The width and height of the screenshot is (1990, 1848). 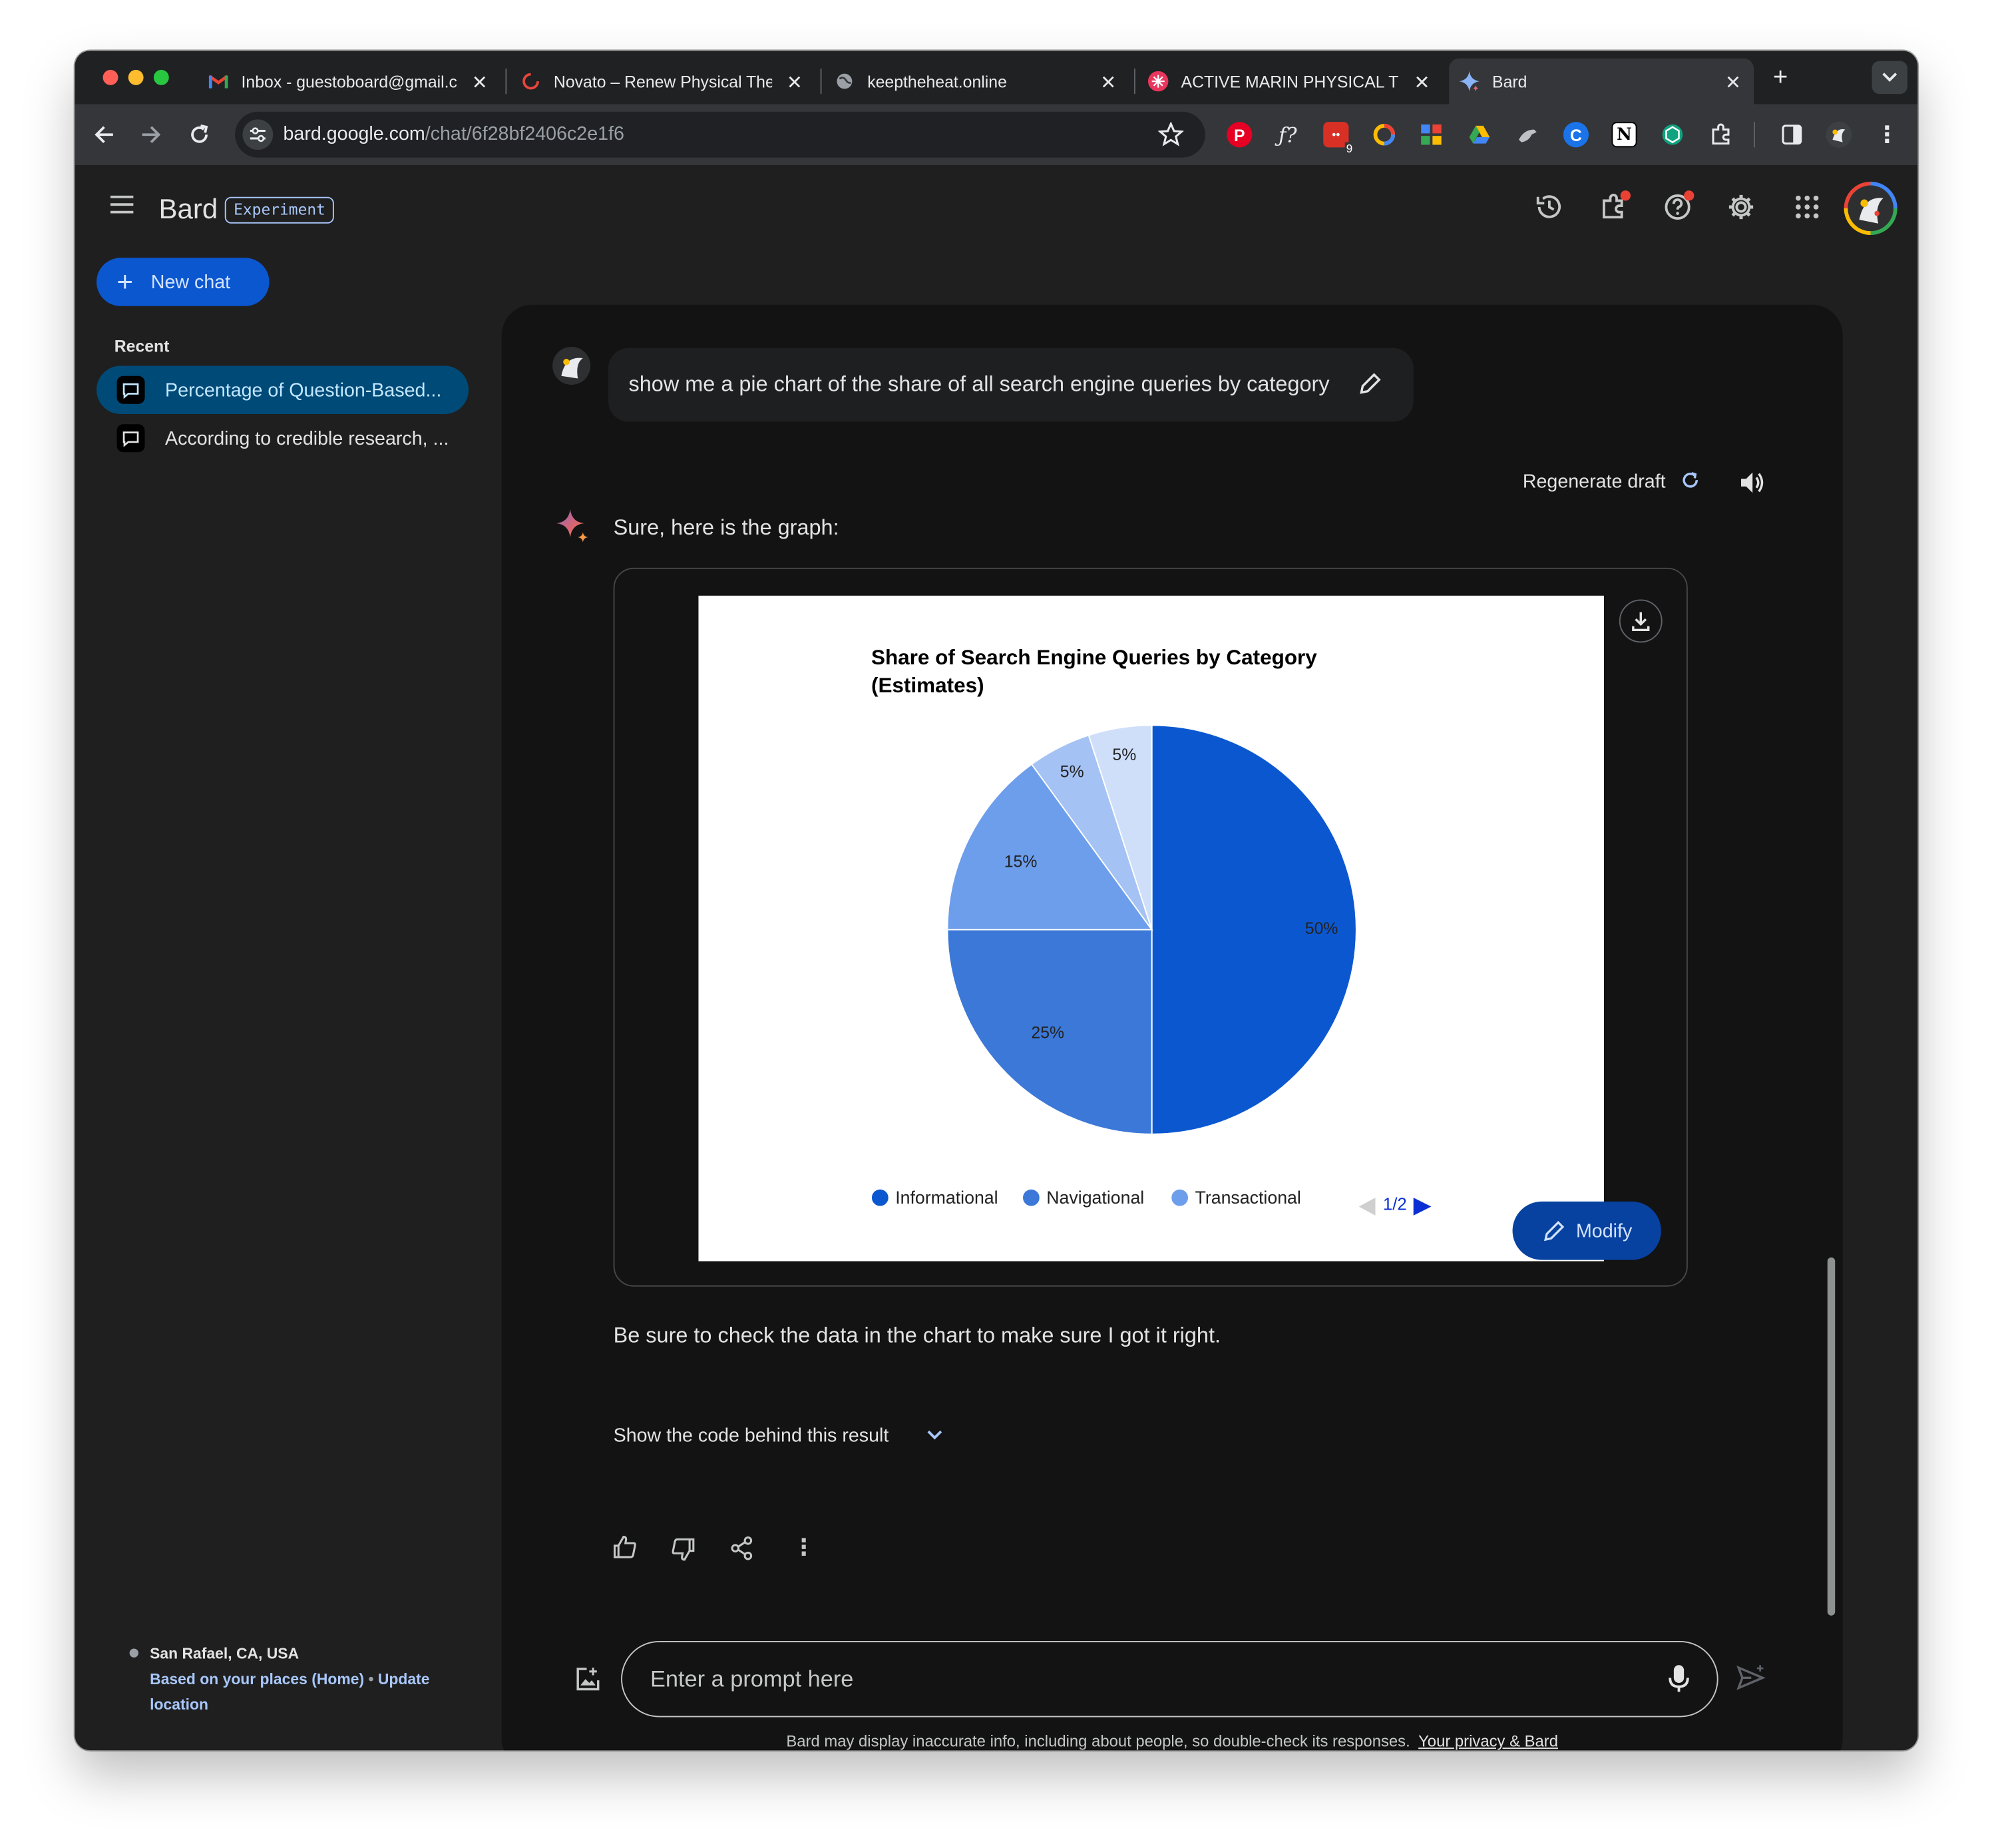 I want to click on c-extension-icon: C, so click(x=1576, y=135).